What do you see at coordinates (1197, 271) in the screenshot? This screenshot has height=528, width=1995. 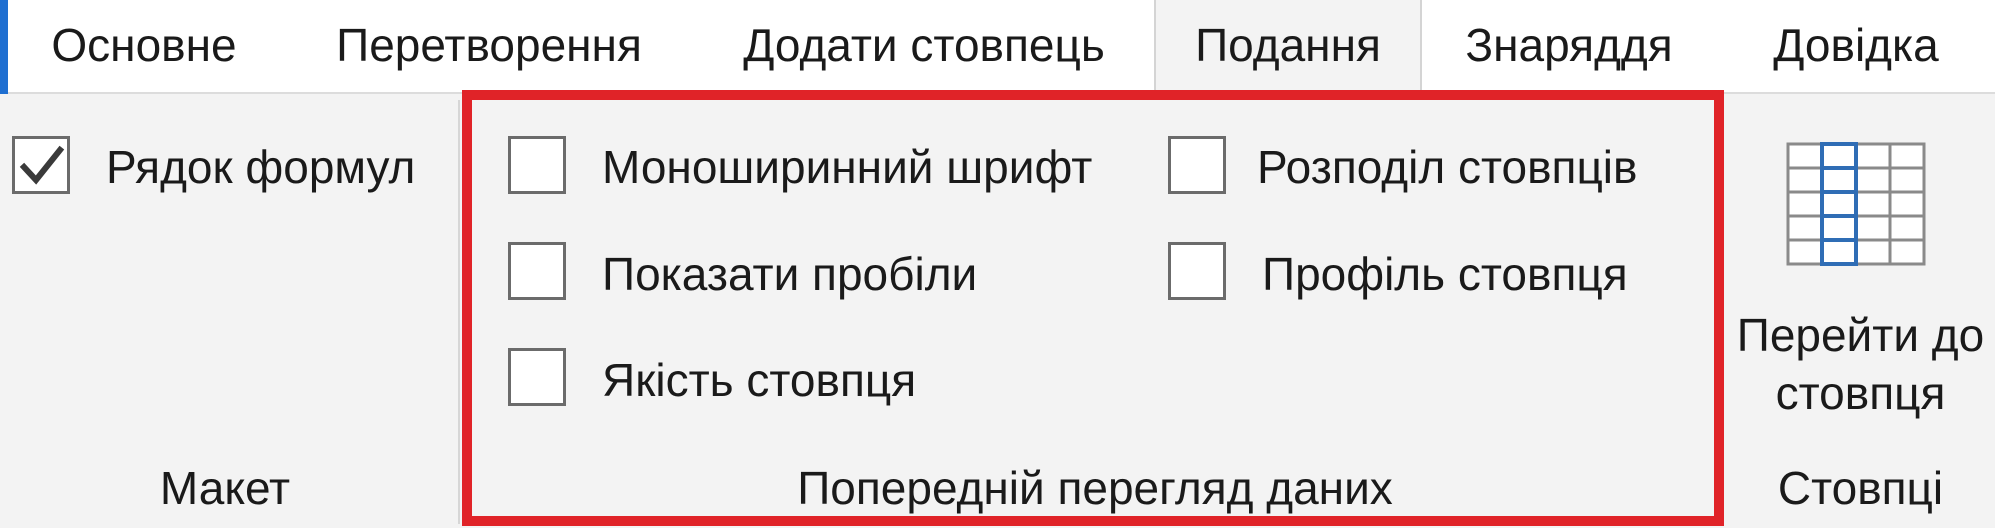 I see `column-profile-checkbox` at bounding box center [1197, 271].